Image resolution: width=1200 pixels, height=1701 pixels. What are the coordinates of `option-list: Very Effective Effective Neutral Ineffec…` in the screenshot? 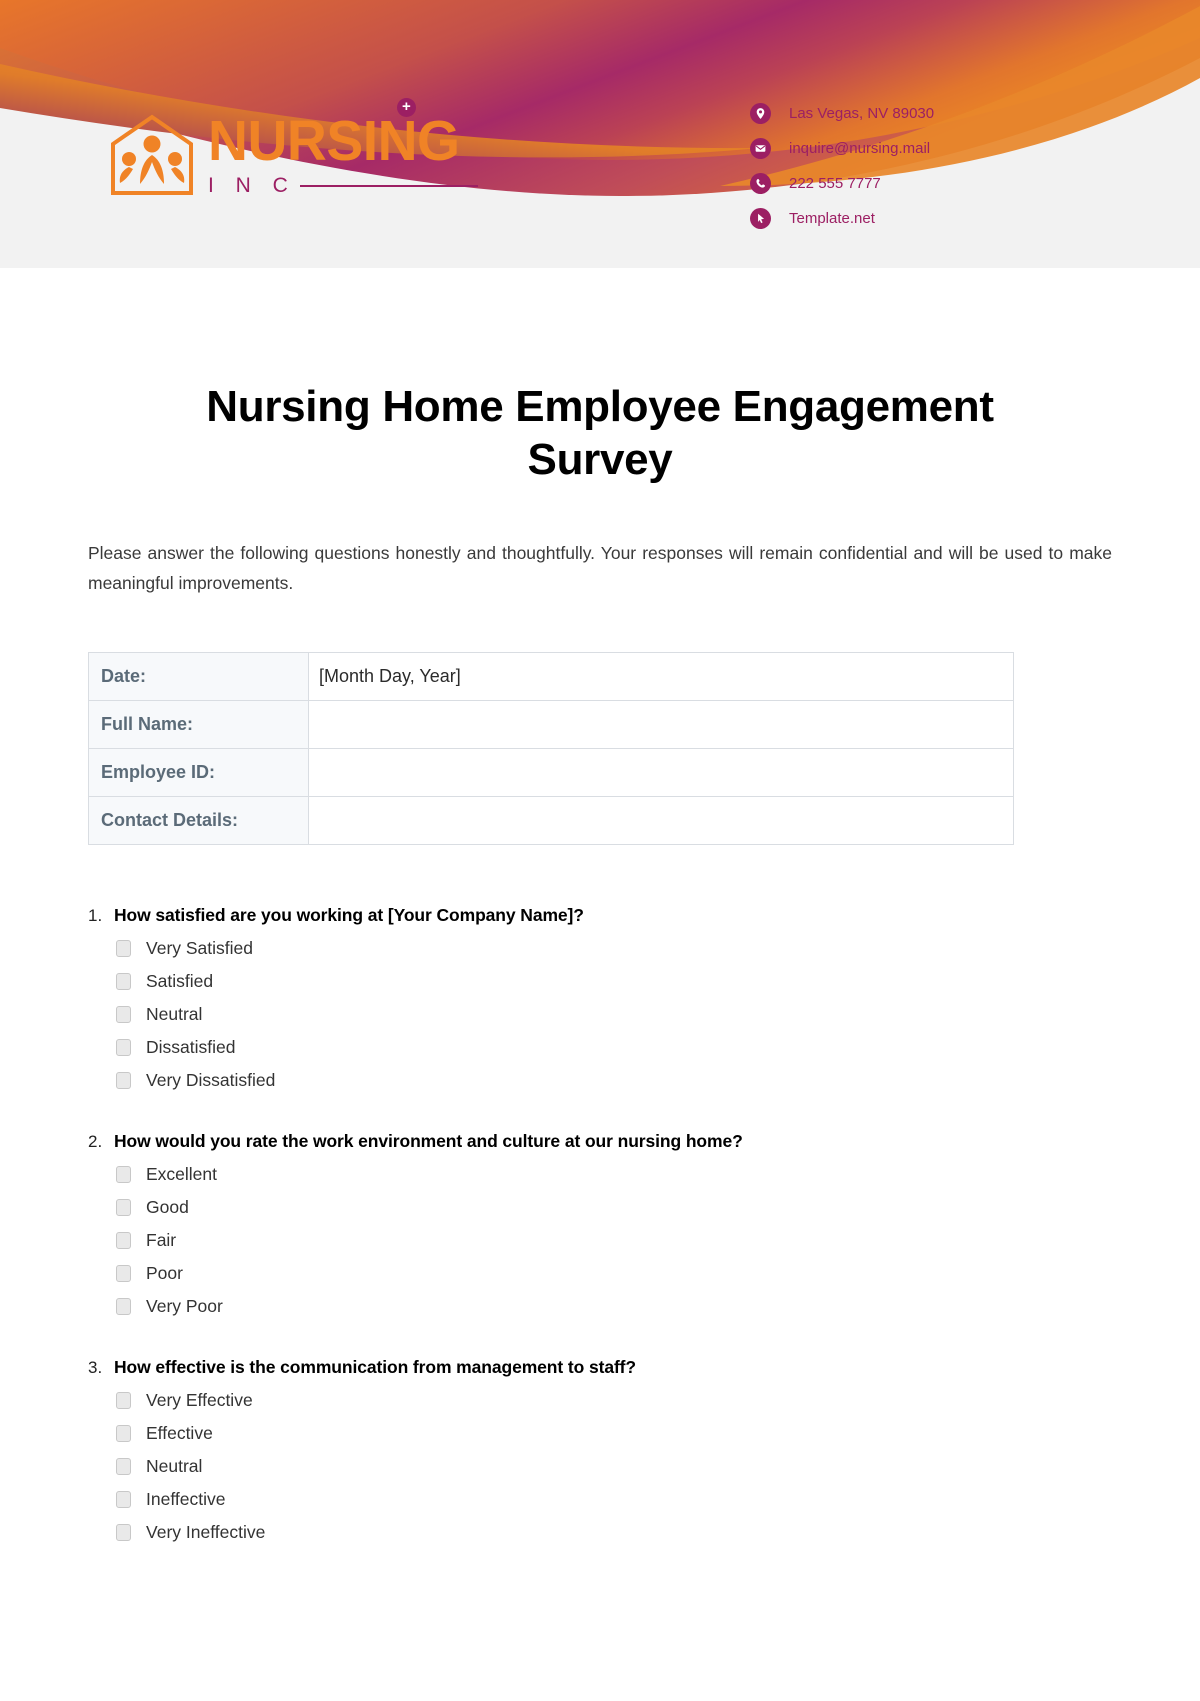 It's located at (600, 1466).